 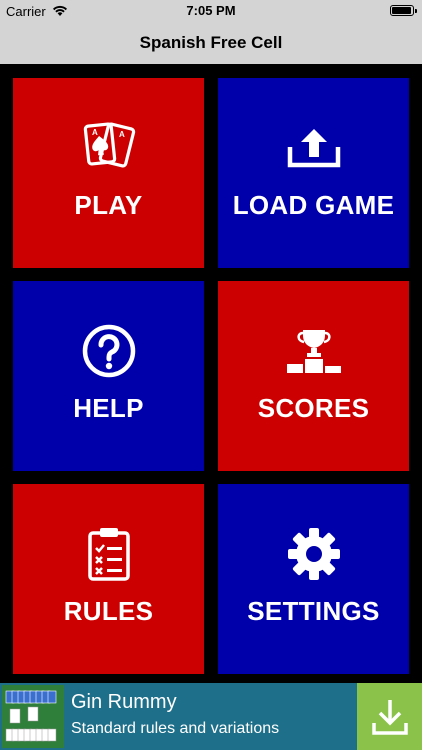 What do you see at coordinates (175, 728) in the screenshot?
I see `ad-subtitle: Standard rules and variations` at bounding box center [175, 728].